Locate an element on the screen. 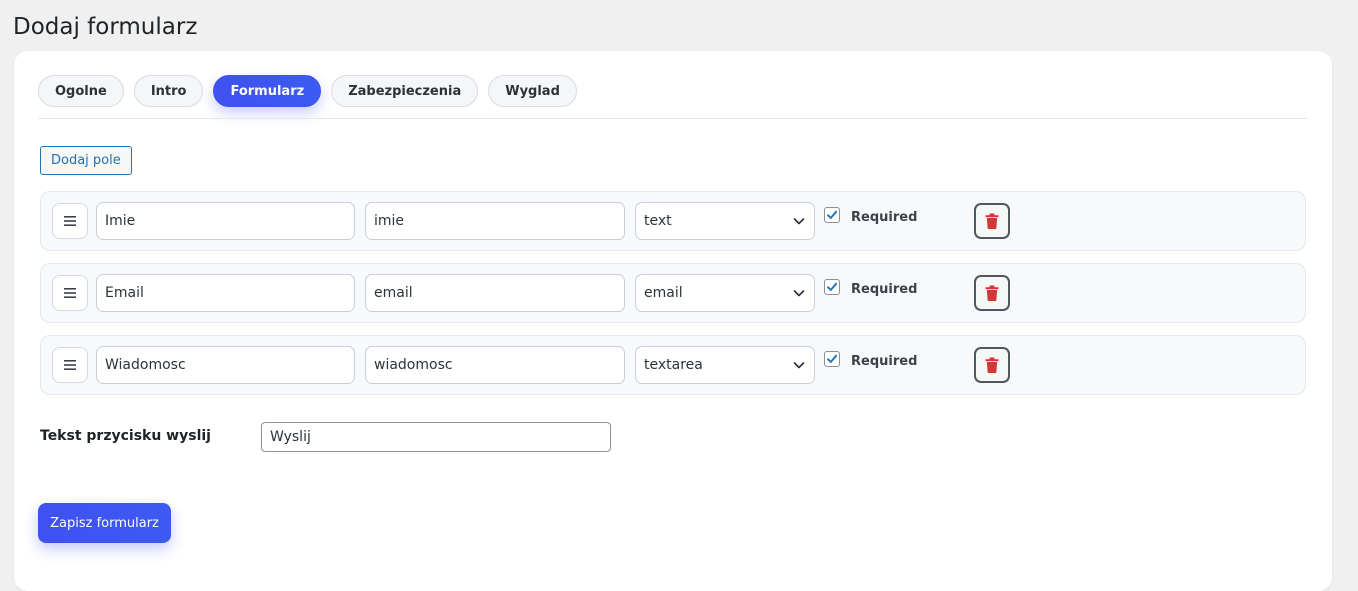 This screenshot has height=591, width=1358. tab-wyglad: Wyglad is located at coordinates (532, 91).